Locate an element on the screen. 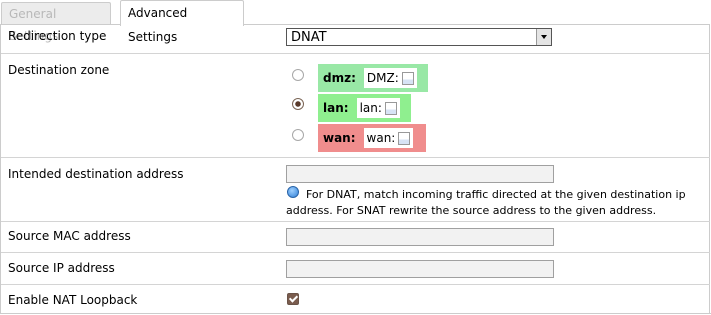 The height and width of the screenshot is (315, 711). zone-option-dmz: dmz: DMZ: is located at coordinates (373, 78).